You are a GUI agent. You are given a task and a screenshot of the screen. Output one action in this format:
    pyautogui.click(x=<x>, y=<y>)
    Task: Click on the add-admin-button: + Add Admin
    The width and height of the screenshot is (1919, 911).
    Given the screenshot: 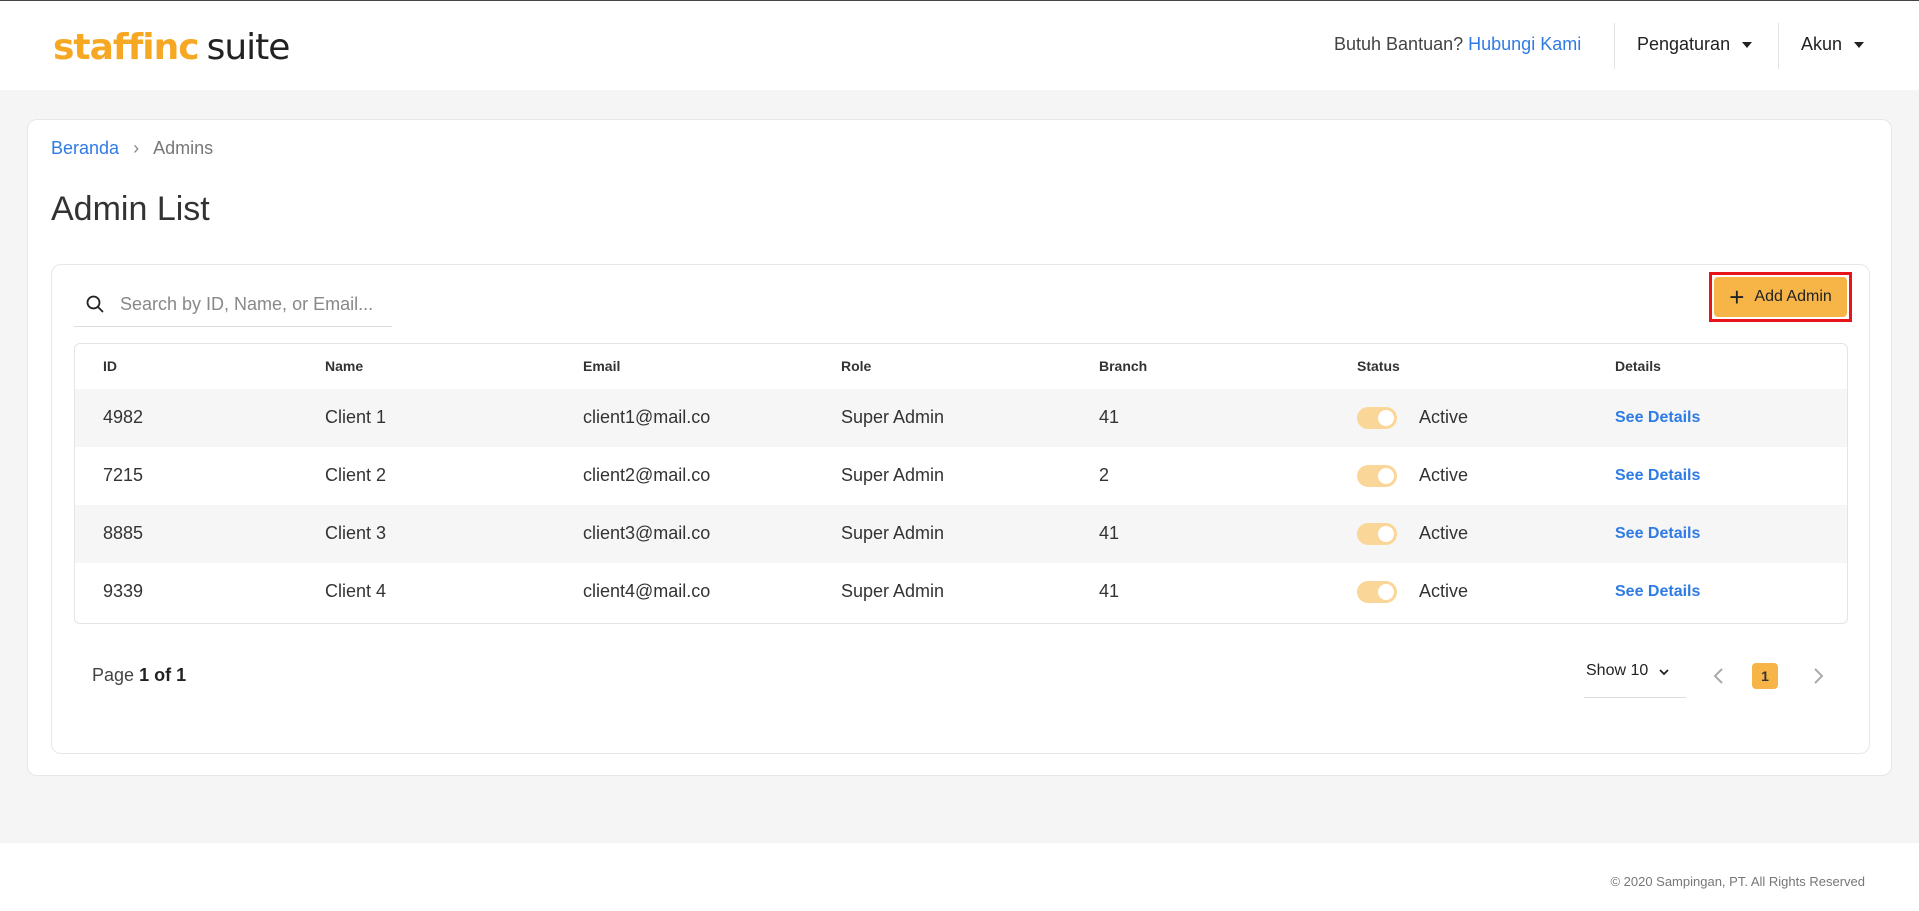 What is the action you would take?
    pyautogui.click(x=1780, y=297)
    